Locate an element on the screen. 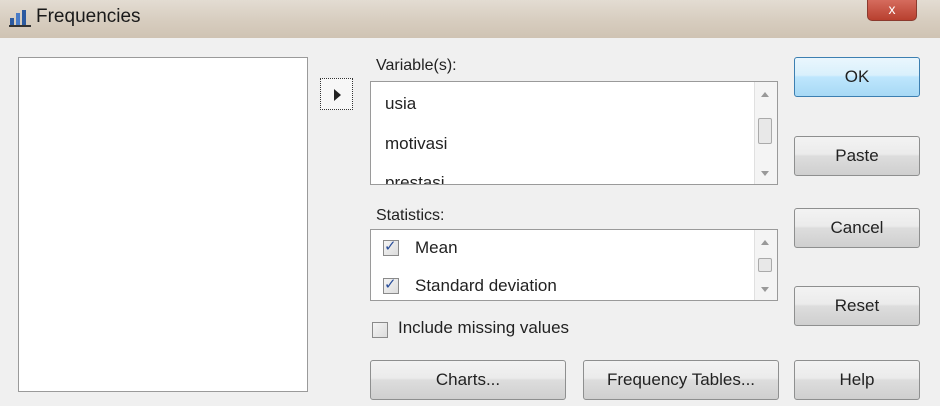 The image size is (940, 406). cancel-button-label: Cancel is located at coordinates (857, 227).